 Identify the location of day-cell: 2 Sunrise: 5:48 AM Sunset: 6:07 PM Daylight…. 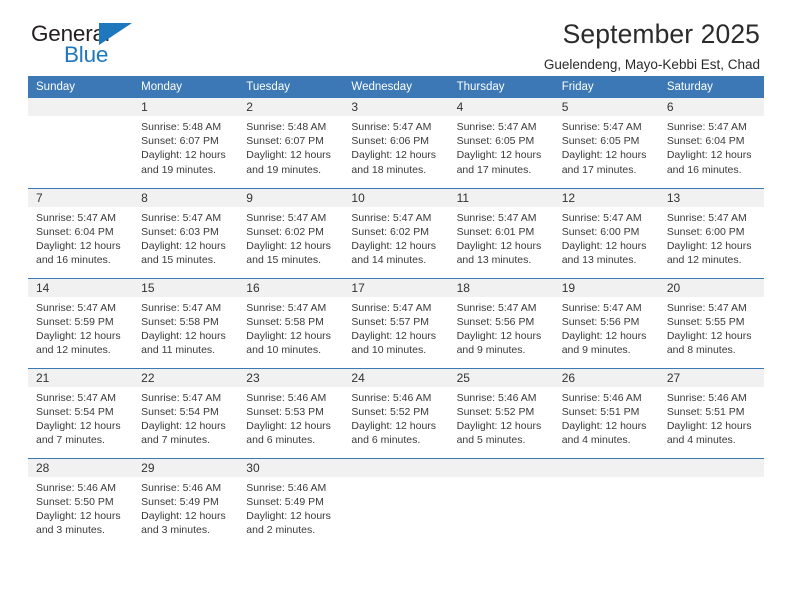
(291, 143).